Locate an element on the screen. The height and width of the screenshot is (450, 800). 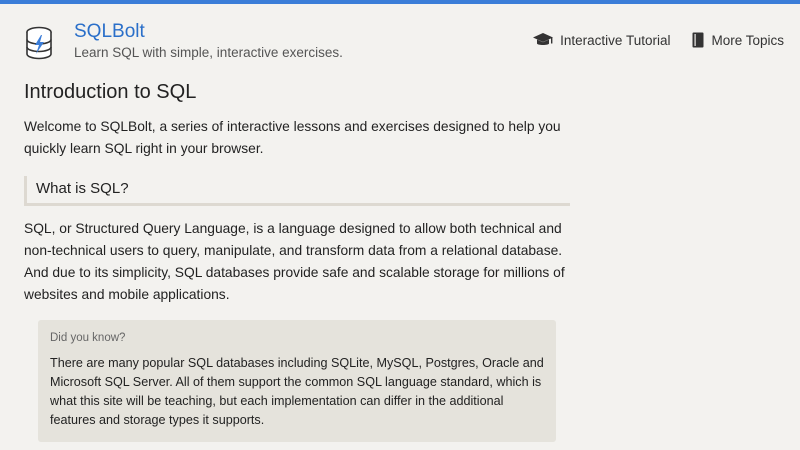
nav-label: Interactive Tutorial is located at coordinates (615, 40).